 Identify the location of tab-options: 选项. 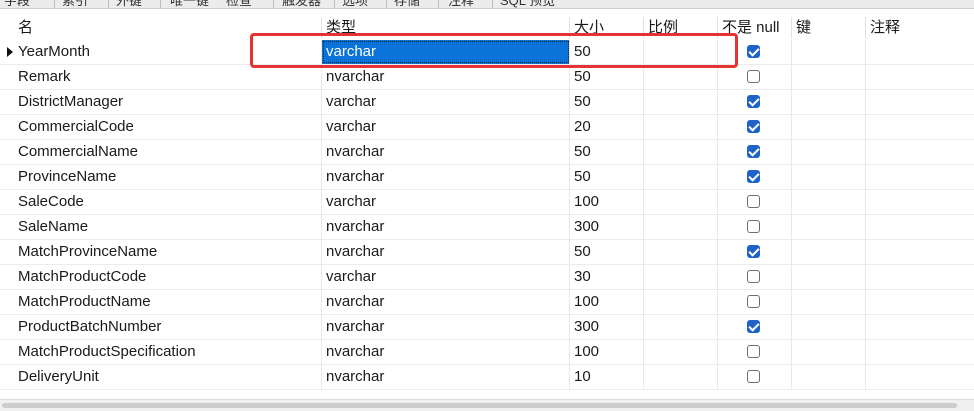
(355, 4).